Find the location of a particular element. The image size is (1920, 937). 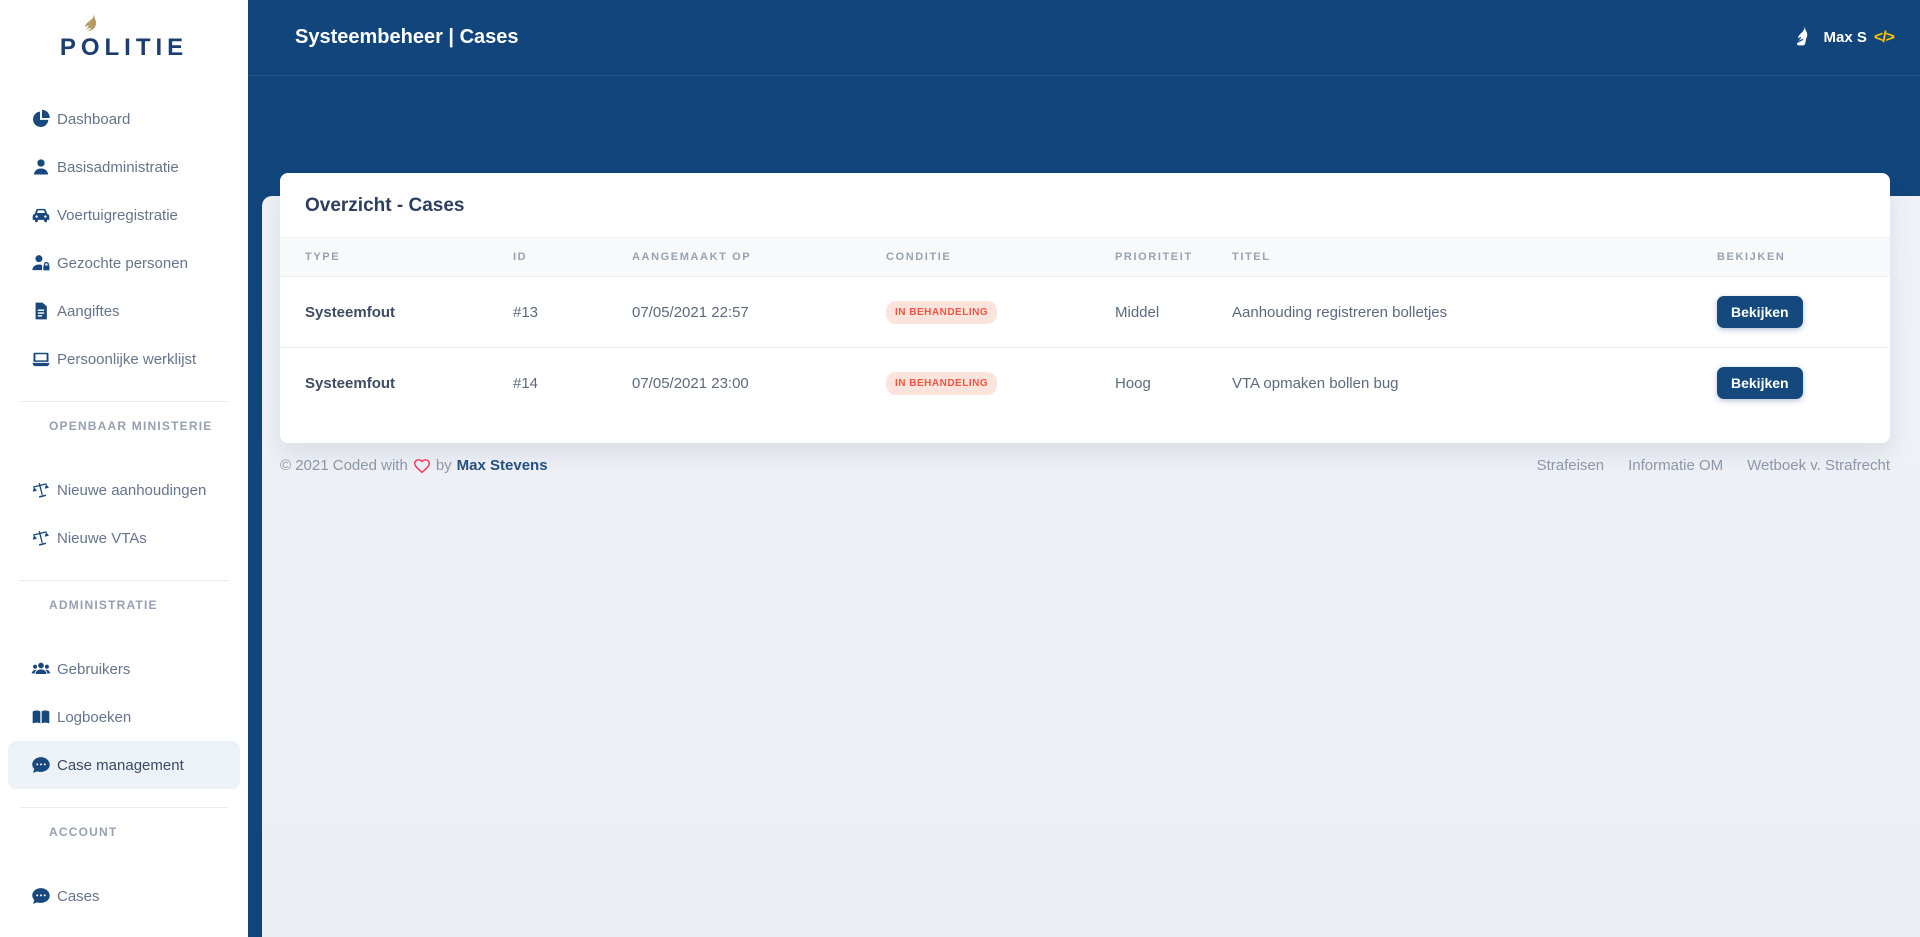

user-icon is located at coordinates (41, 167).